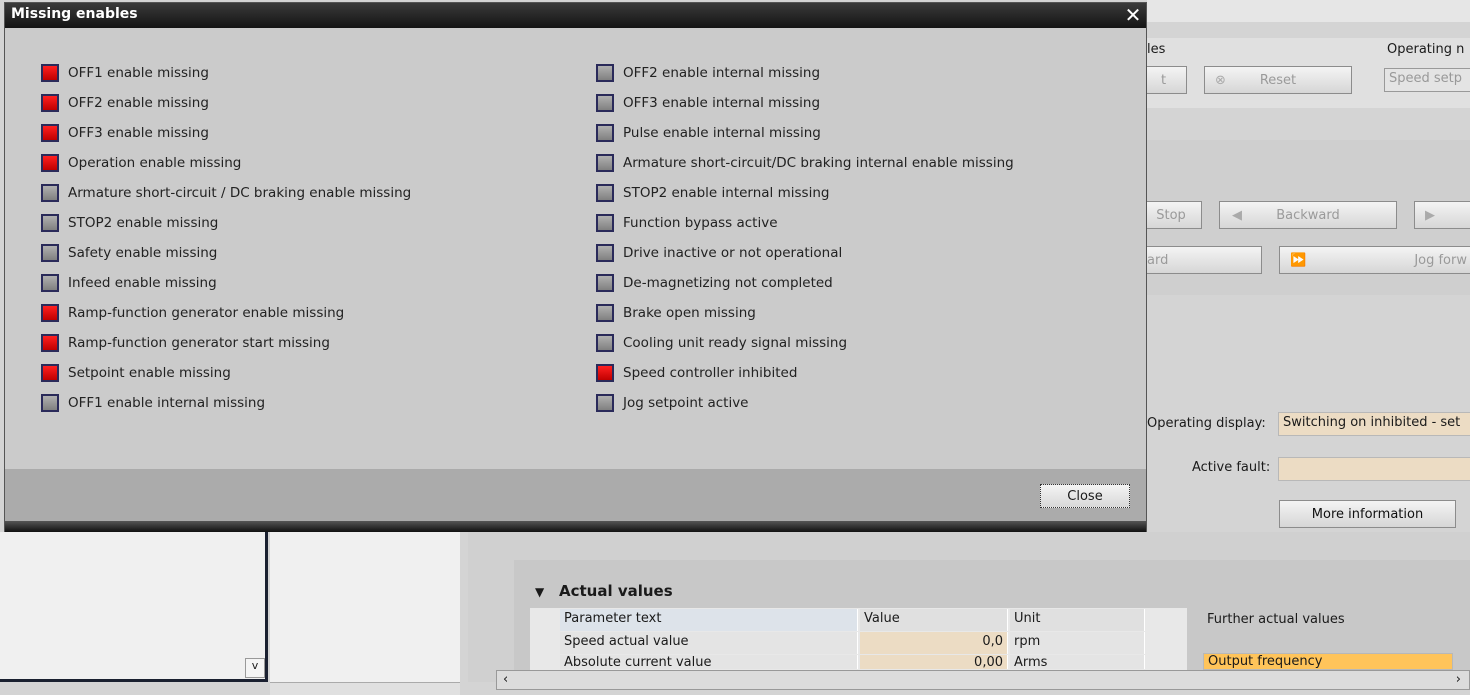  Describe the element at coordinates (143, 223) in the screenshot. I see `enable-status-label: STOP2 enable missing` at that location.